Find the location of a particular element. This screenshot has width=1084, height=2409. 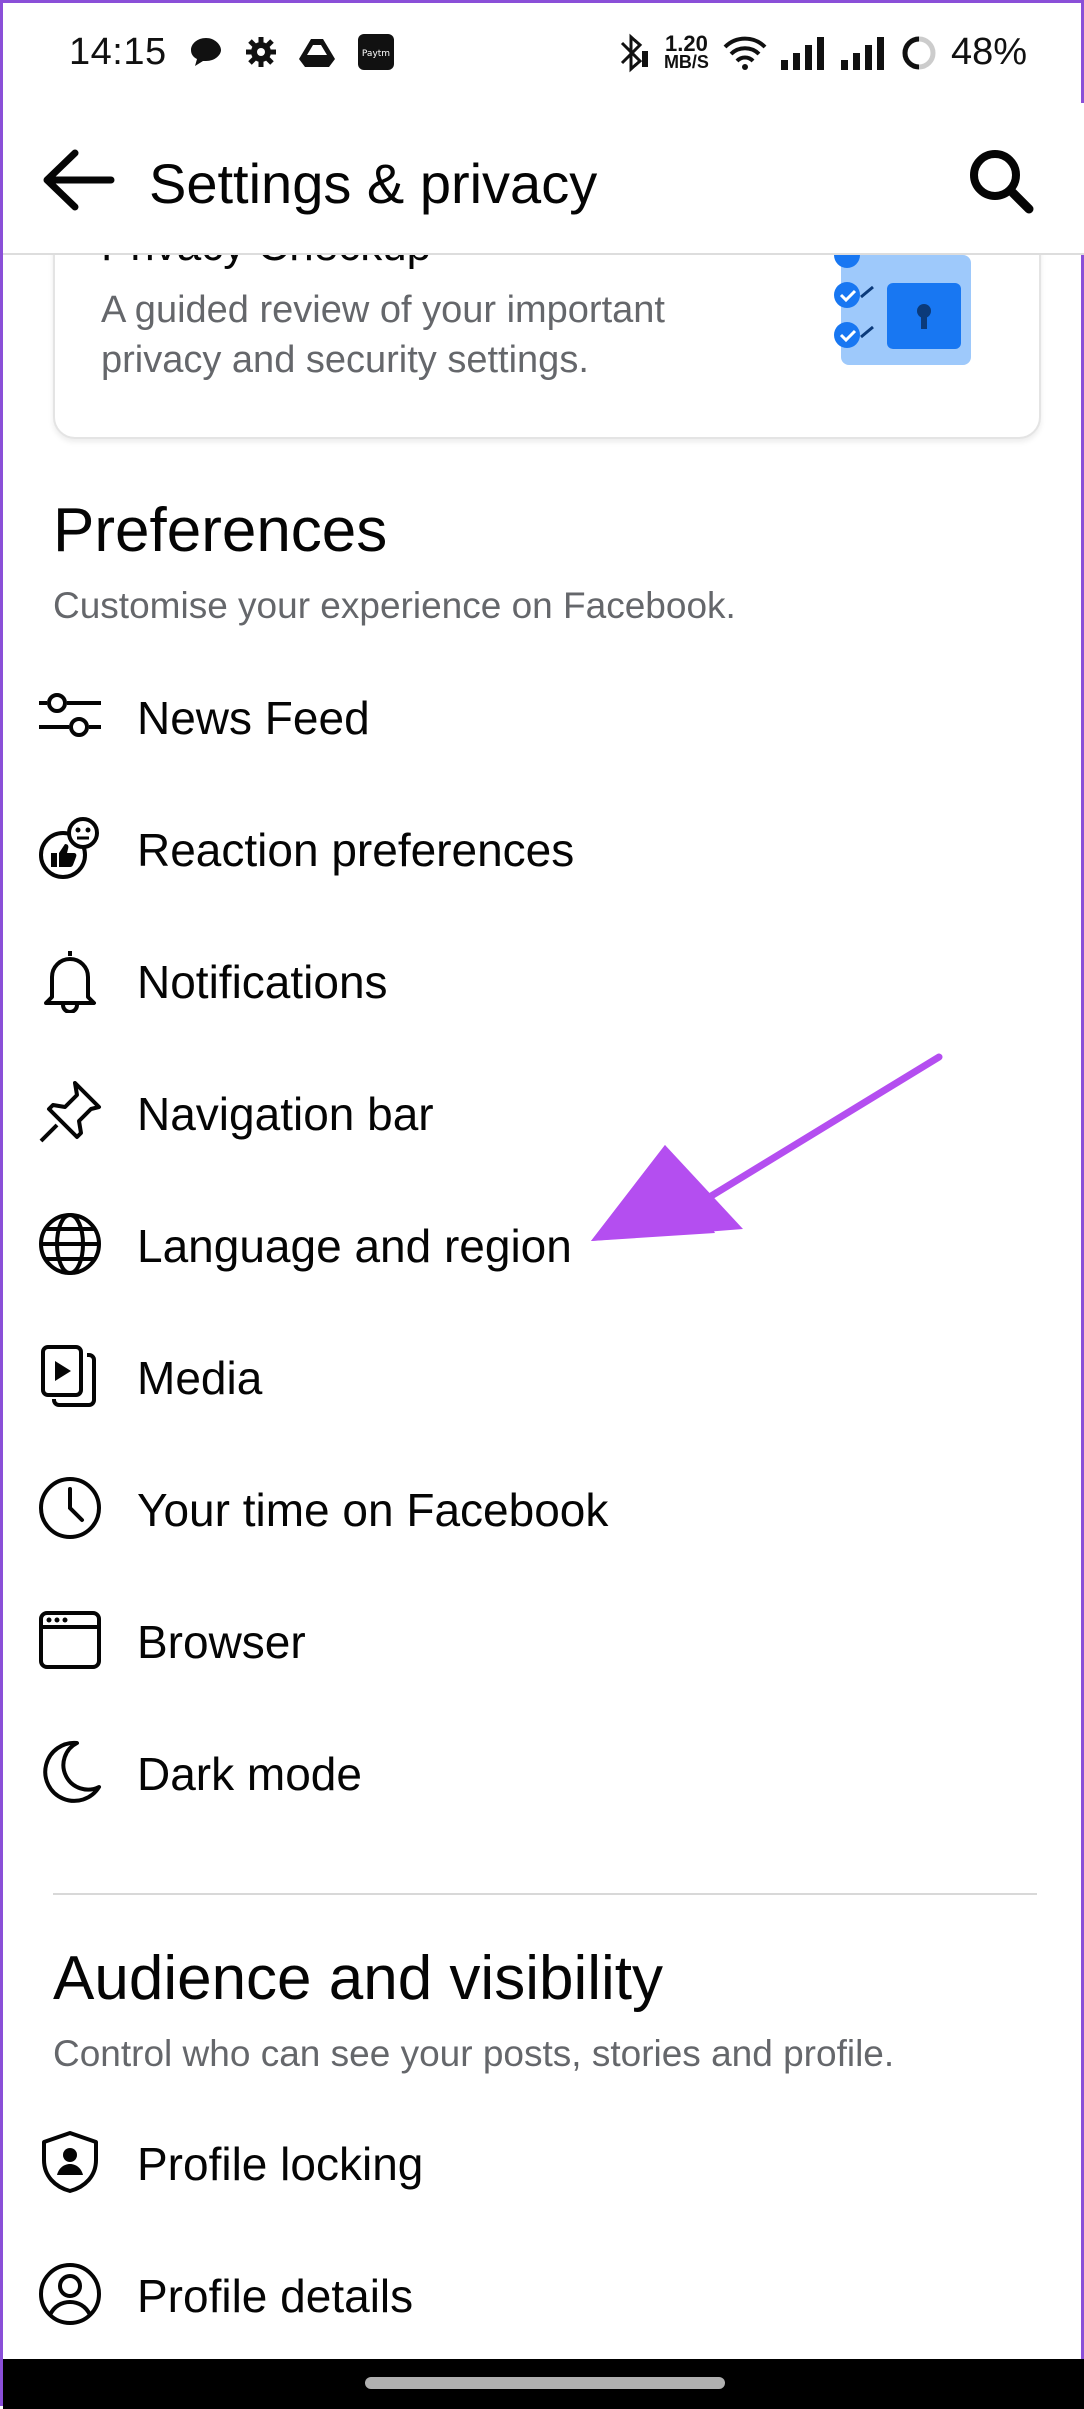

menu-label-news-feed: News Feed is located at coordinates (253, 718).